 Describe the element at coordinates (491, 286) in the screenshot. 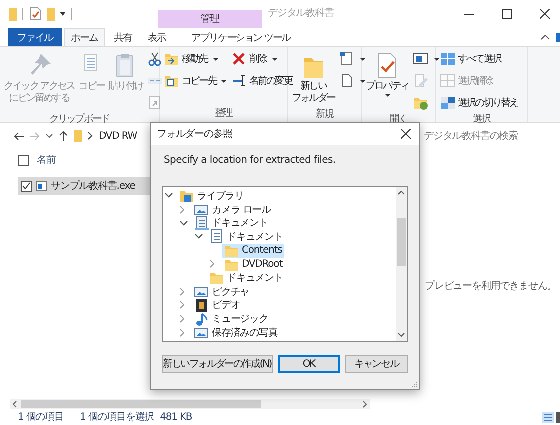

I see `preview-message: プレビューを利用できません。` at that location.